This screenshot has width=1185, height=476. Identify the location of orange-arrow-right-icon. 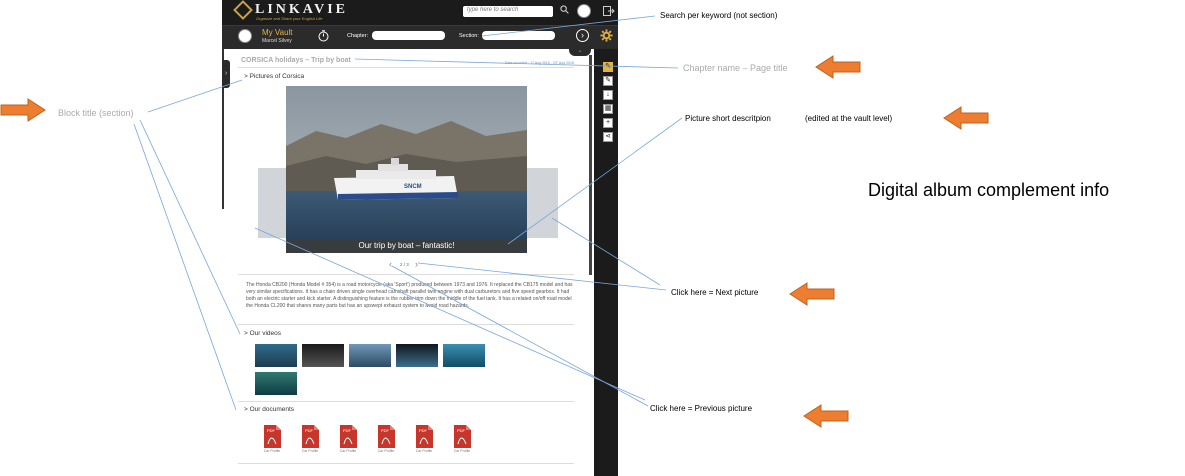
(23, 110).